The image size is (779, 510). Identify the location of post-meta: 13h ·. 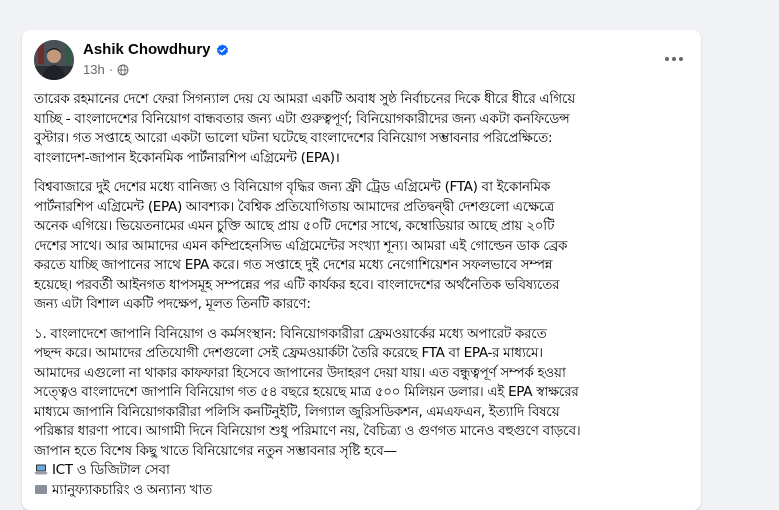
(106, 70).